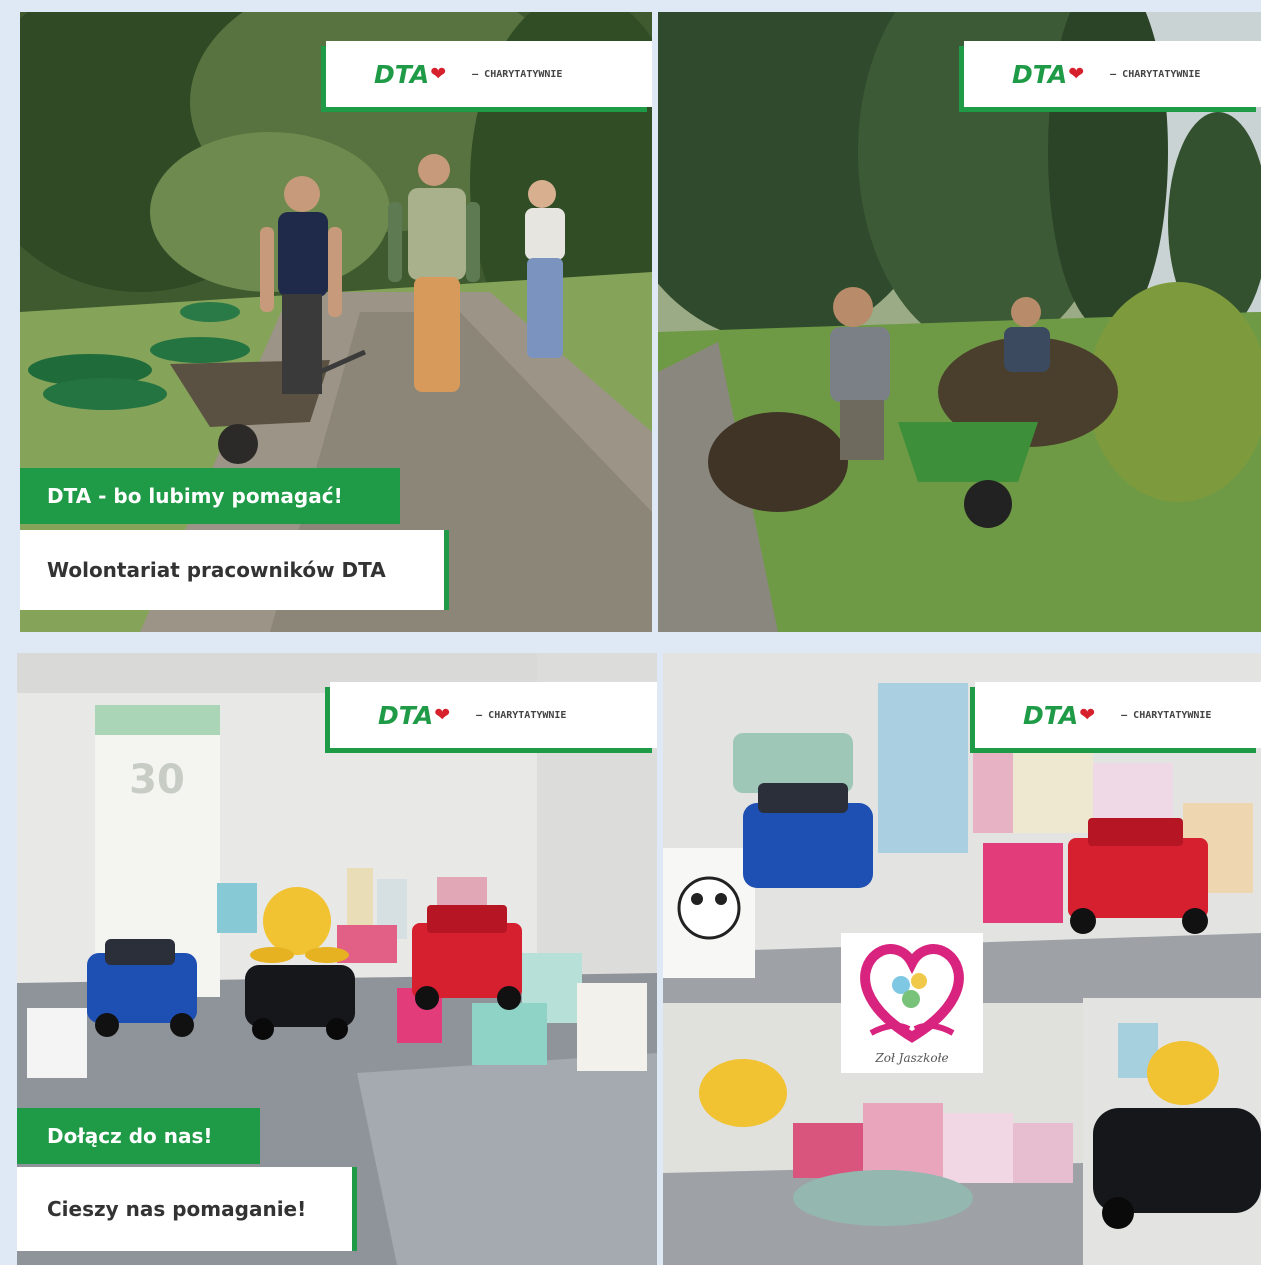 This screenshot has height=1265, width=1261. What do you see at coordinates (210, 496) in the screenshot?
I see `headline-caption: DTA - bo lubimy pomagać!` at bounding box center [210, 496].